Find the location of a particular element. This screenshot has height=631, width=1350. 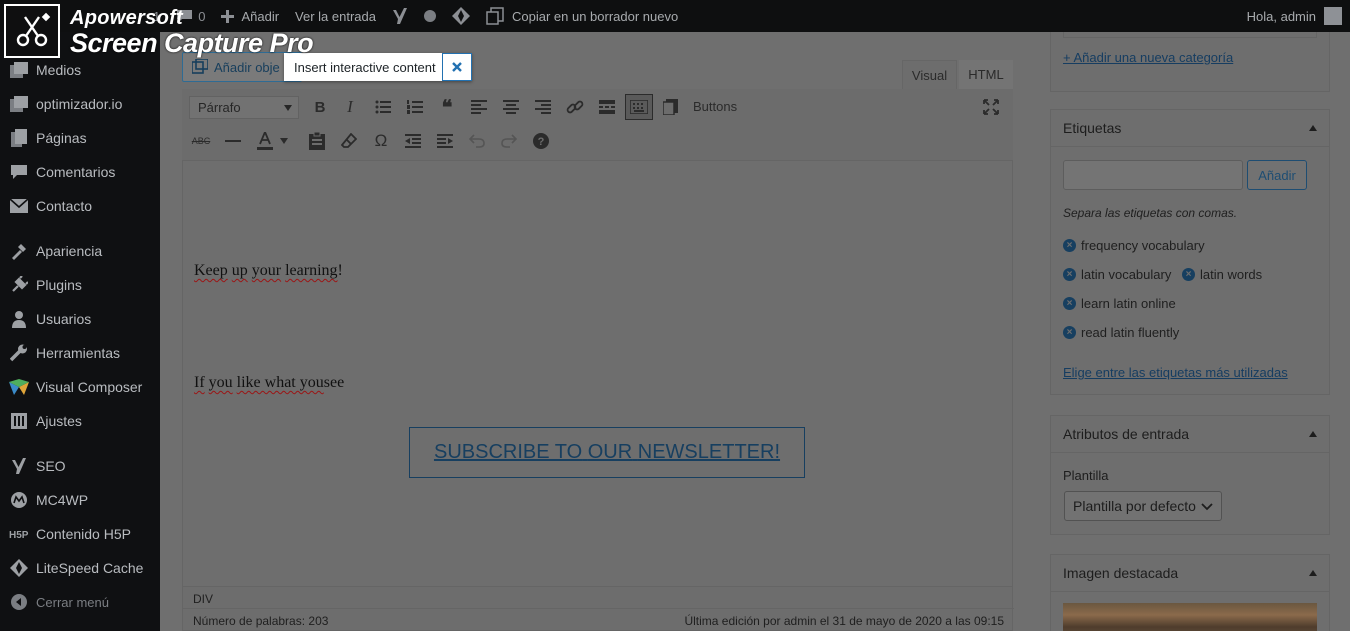

chevron-down-icon is located at coordinates (288, 108).